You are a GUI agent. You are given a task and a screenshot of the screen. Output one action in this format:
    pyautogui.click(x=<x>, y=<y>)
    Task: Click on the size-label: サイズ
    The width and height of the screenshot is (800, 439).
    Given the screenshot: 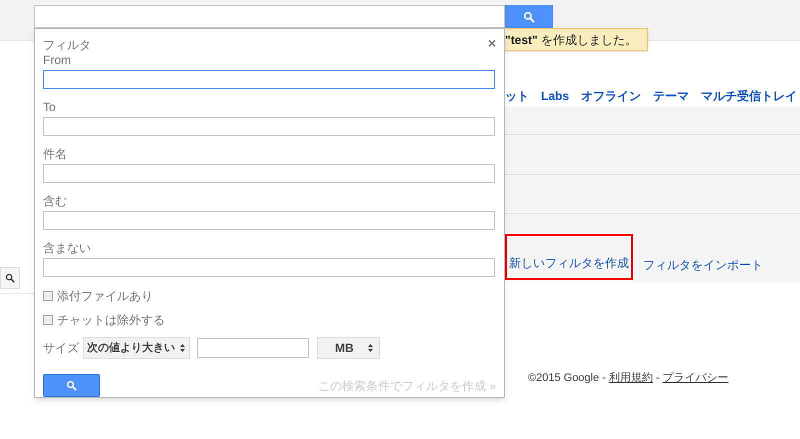 What is the action you would take?
    pyautogui.click(x=61, y=348)
    